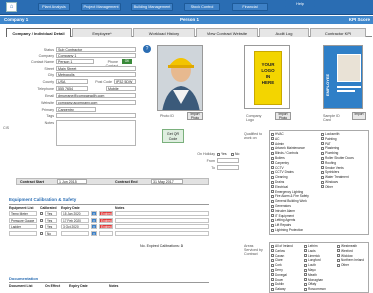 Image resolution: width=373 pixels, height=293 pixels. What do you see at coordinates (96, 55) in the screenshot?
I see `company-field: Company 1` at bounding box center [96, 55].